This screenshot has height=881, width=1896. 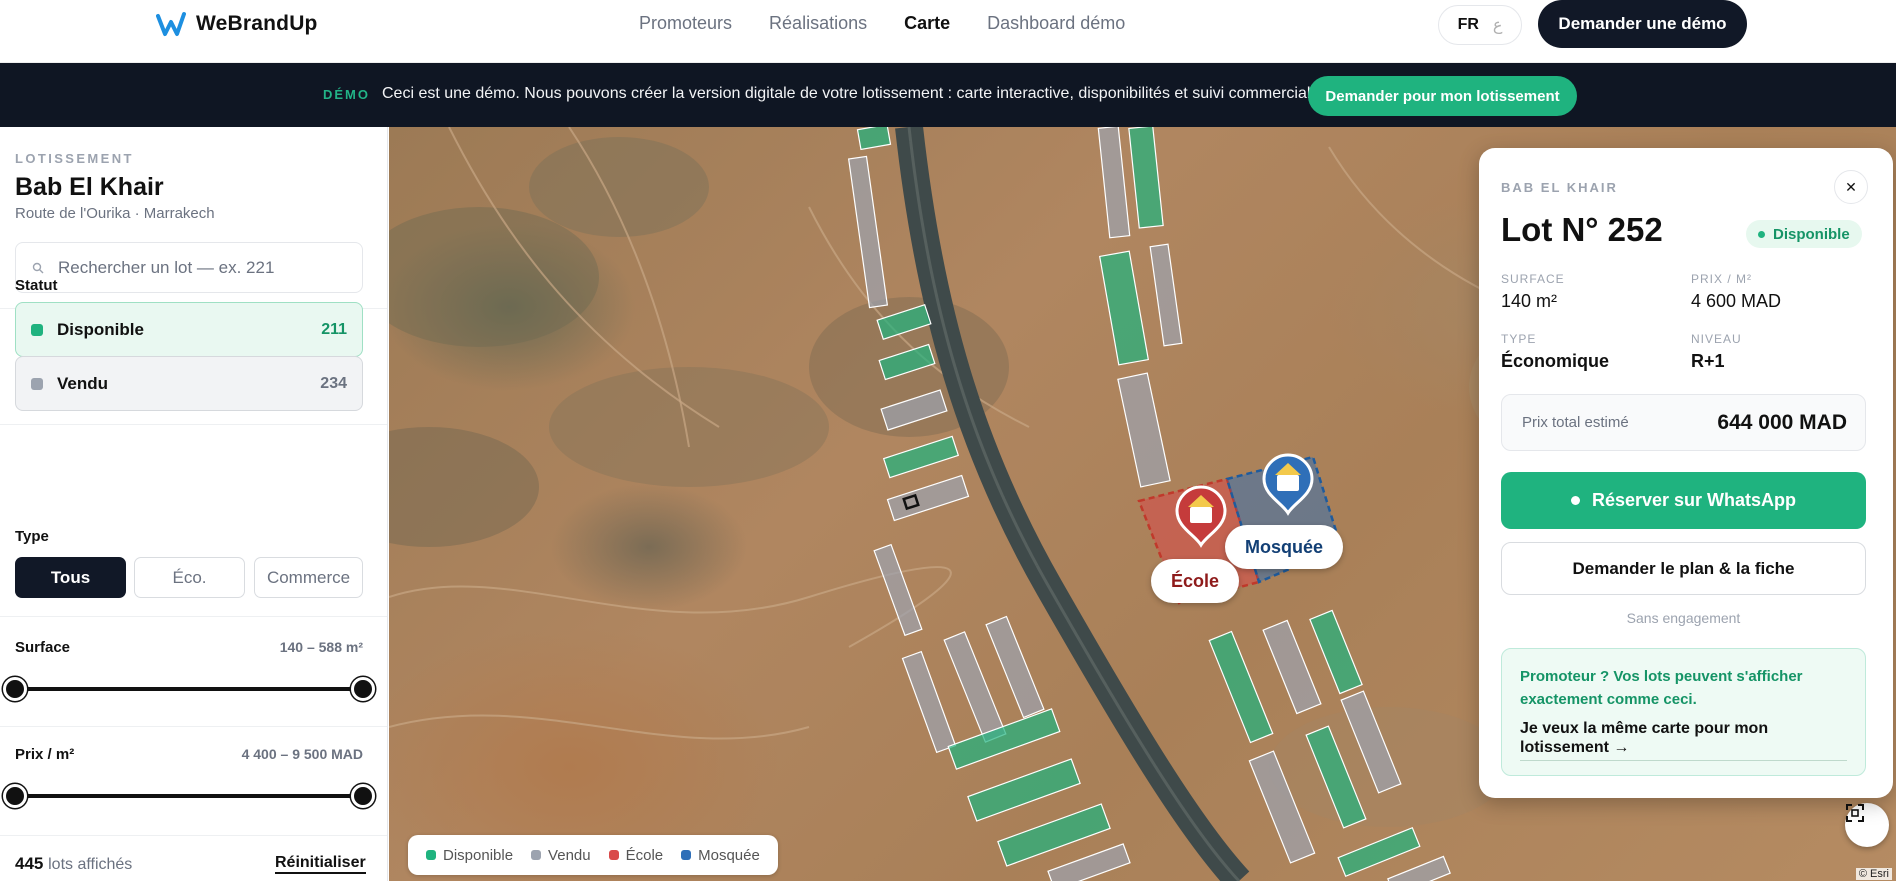 What do you see at coordinates (1284, 547) in the screenshot?
I see `mosque-label: Mosquée` at bounding box center [1284, 547].